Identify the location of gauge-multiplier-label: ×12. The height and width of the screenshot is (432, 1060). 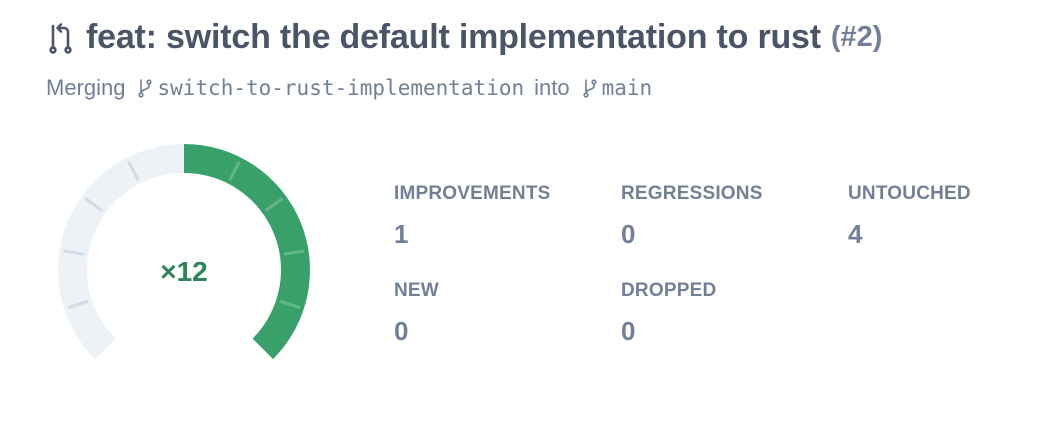
(184, 271).